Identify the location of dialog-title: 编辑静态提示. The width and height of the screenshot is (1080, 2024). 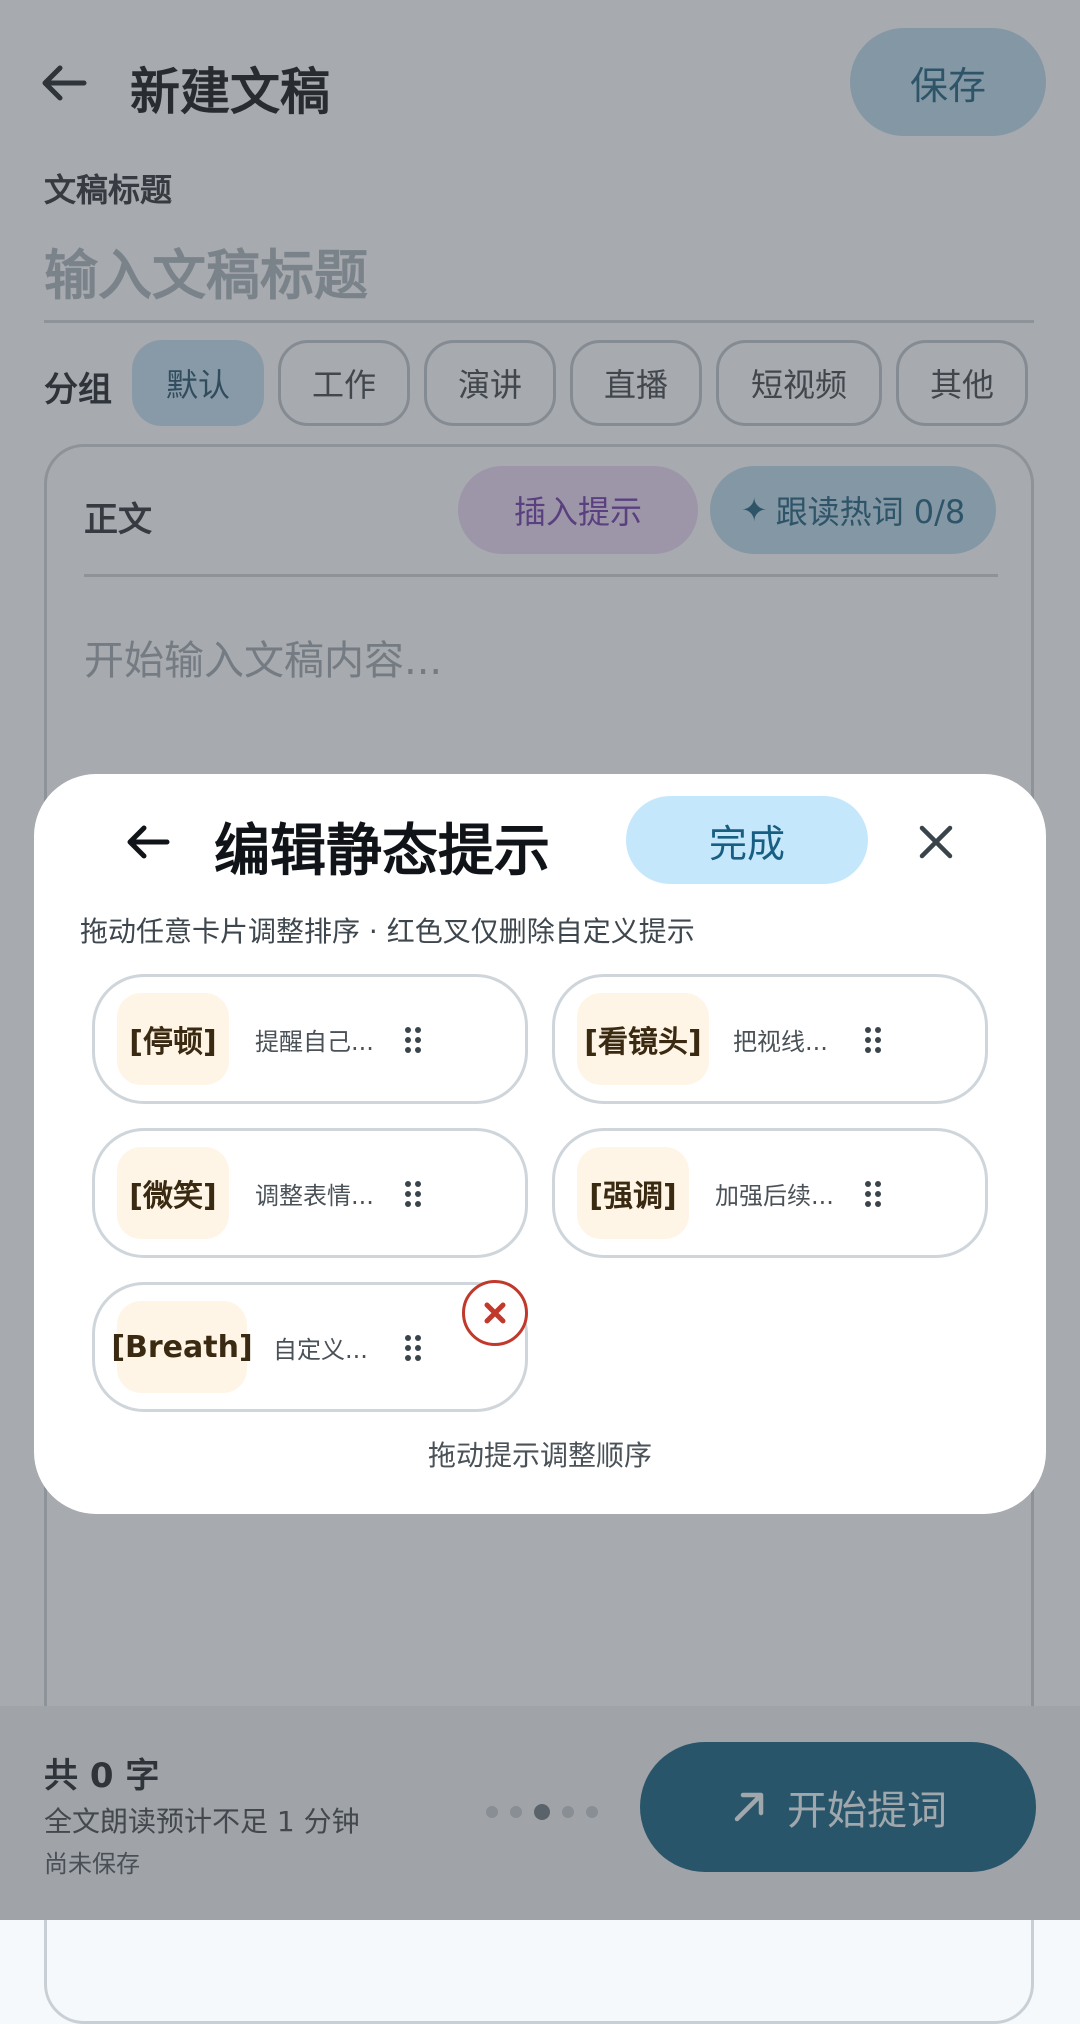
(382, 851).